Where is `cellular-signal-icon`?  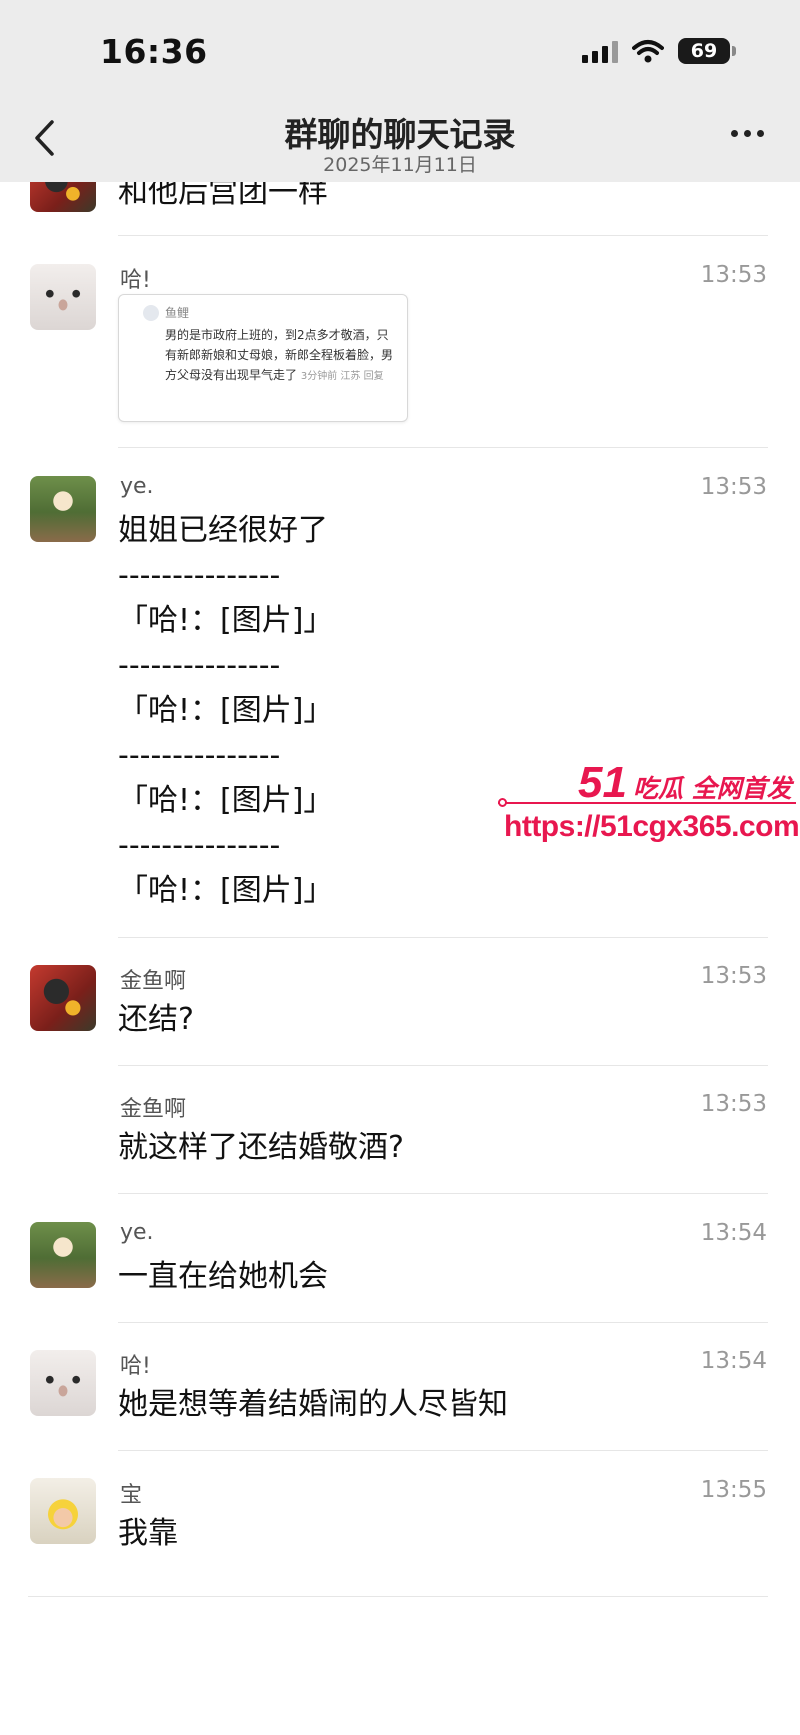
cellular-signal-icon is located at coordinates (600, 51).